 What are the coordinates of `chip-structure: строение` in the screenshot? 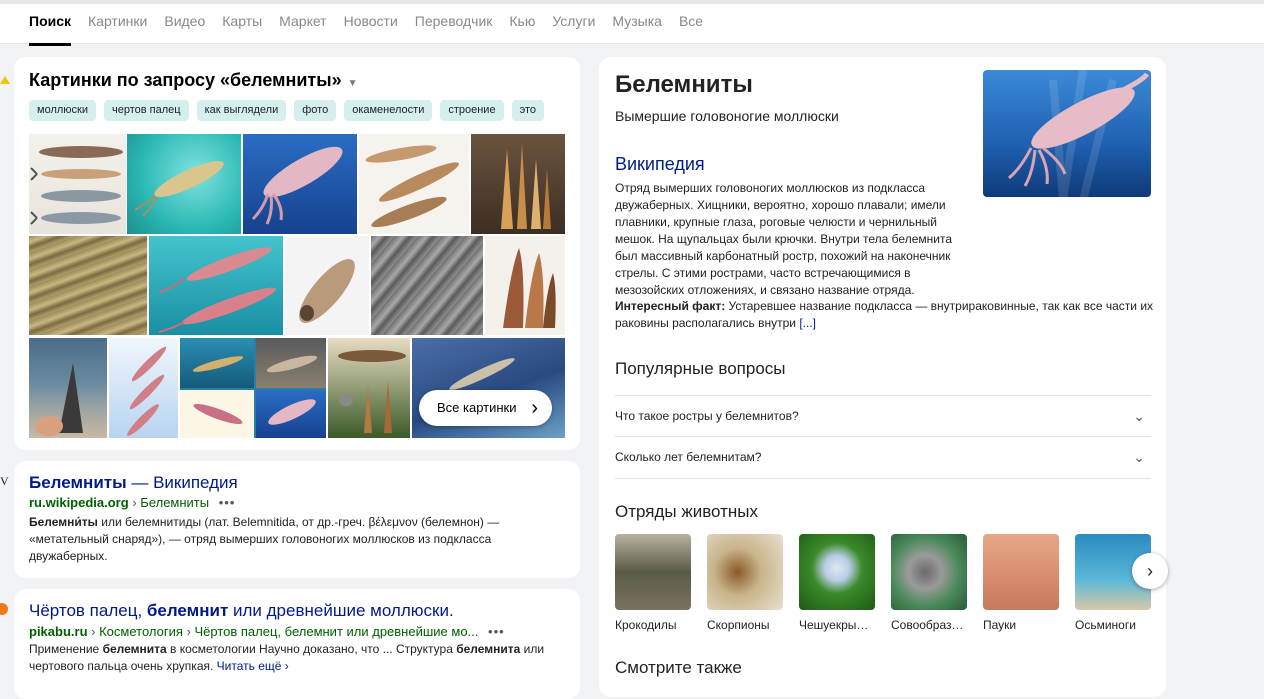 It's located at (472, 110).